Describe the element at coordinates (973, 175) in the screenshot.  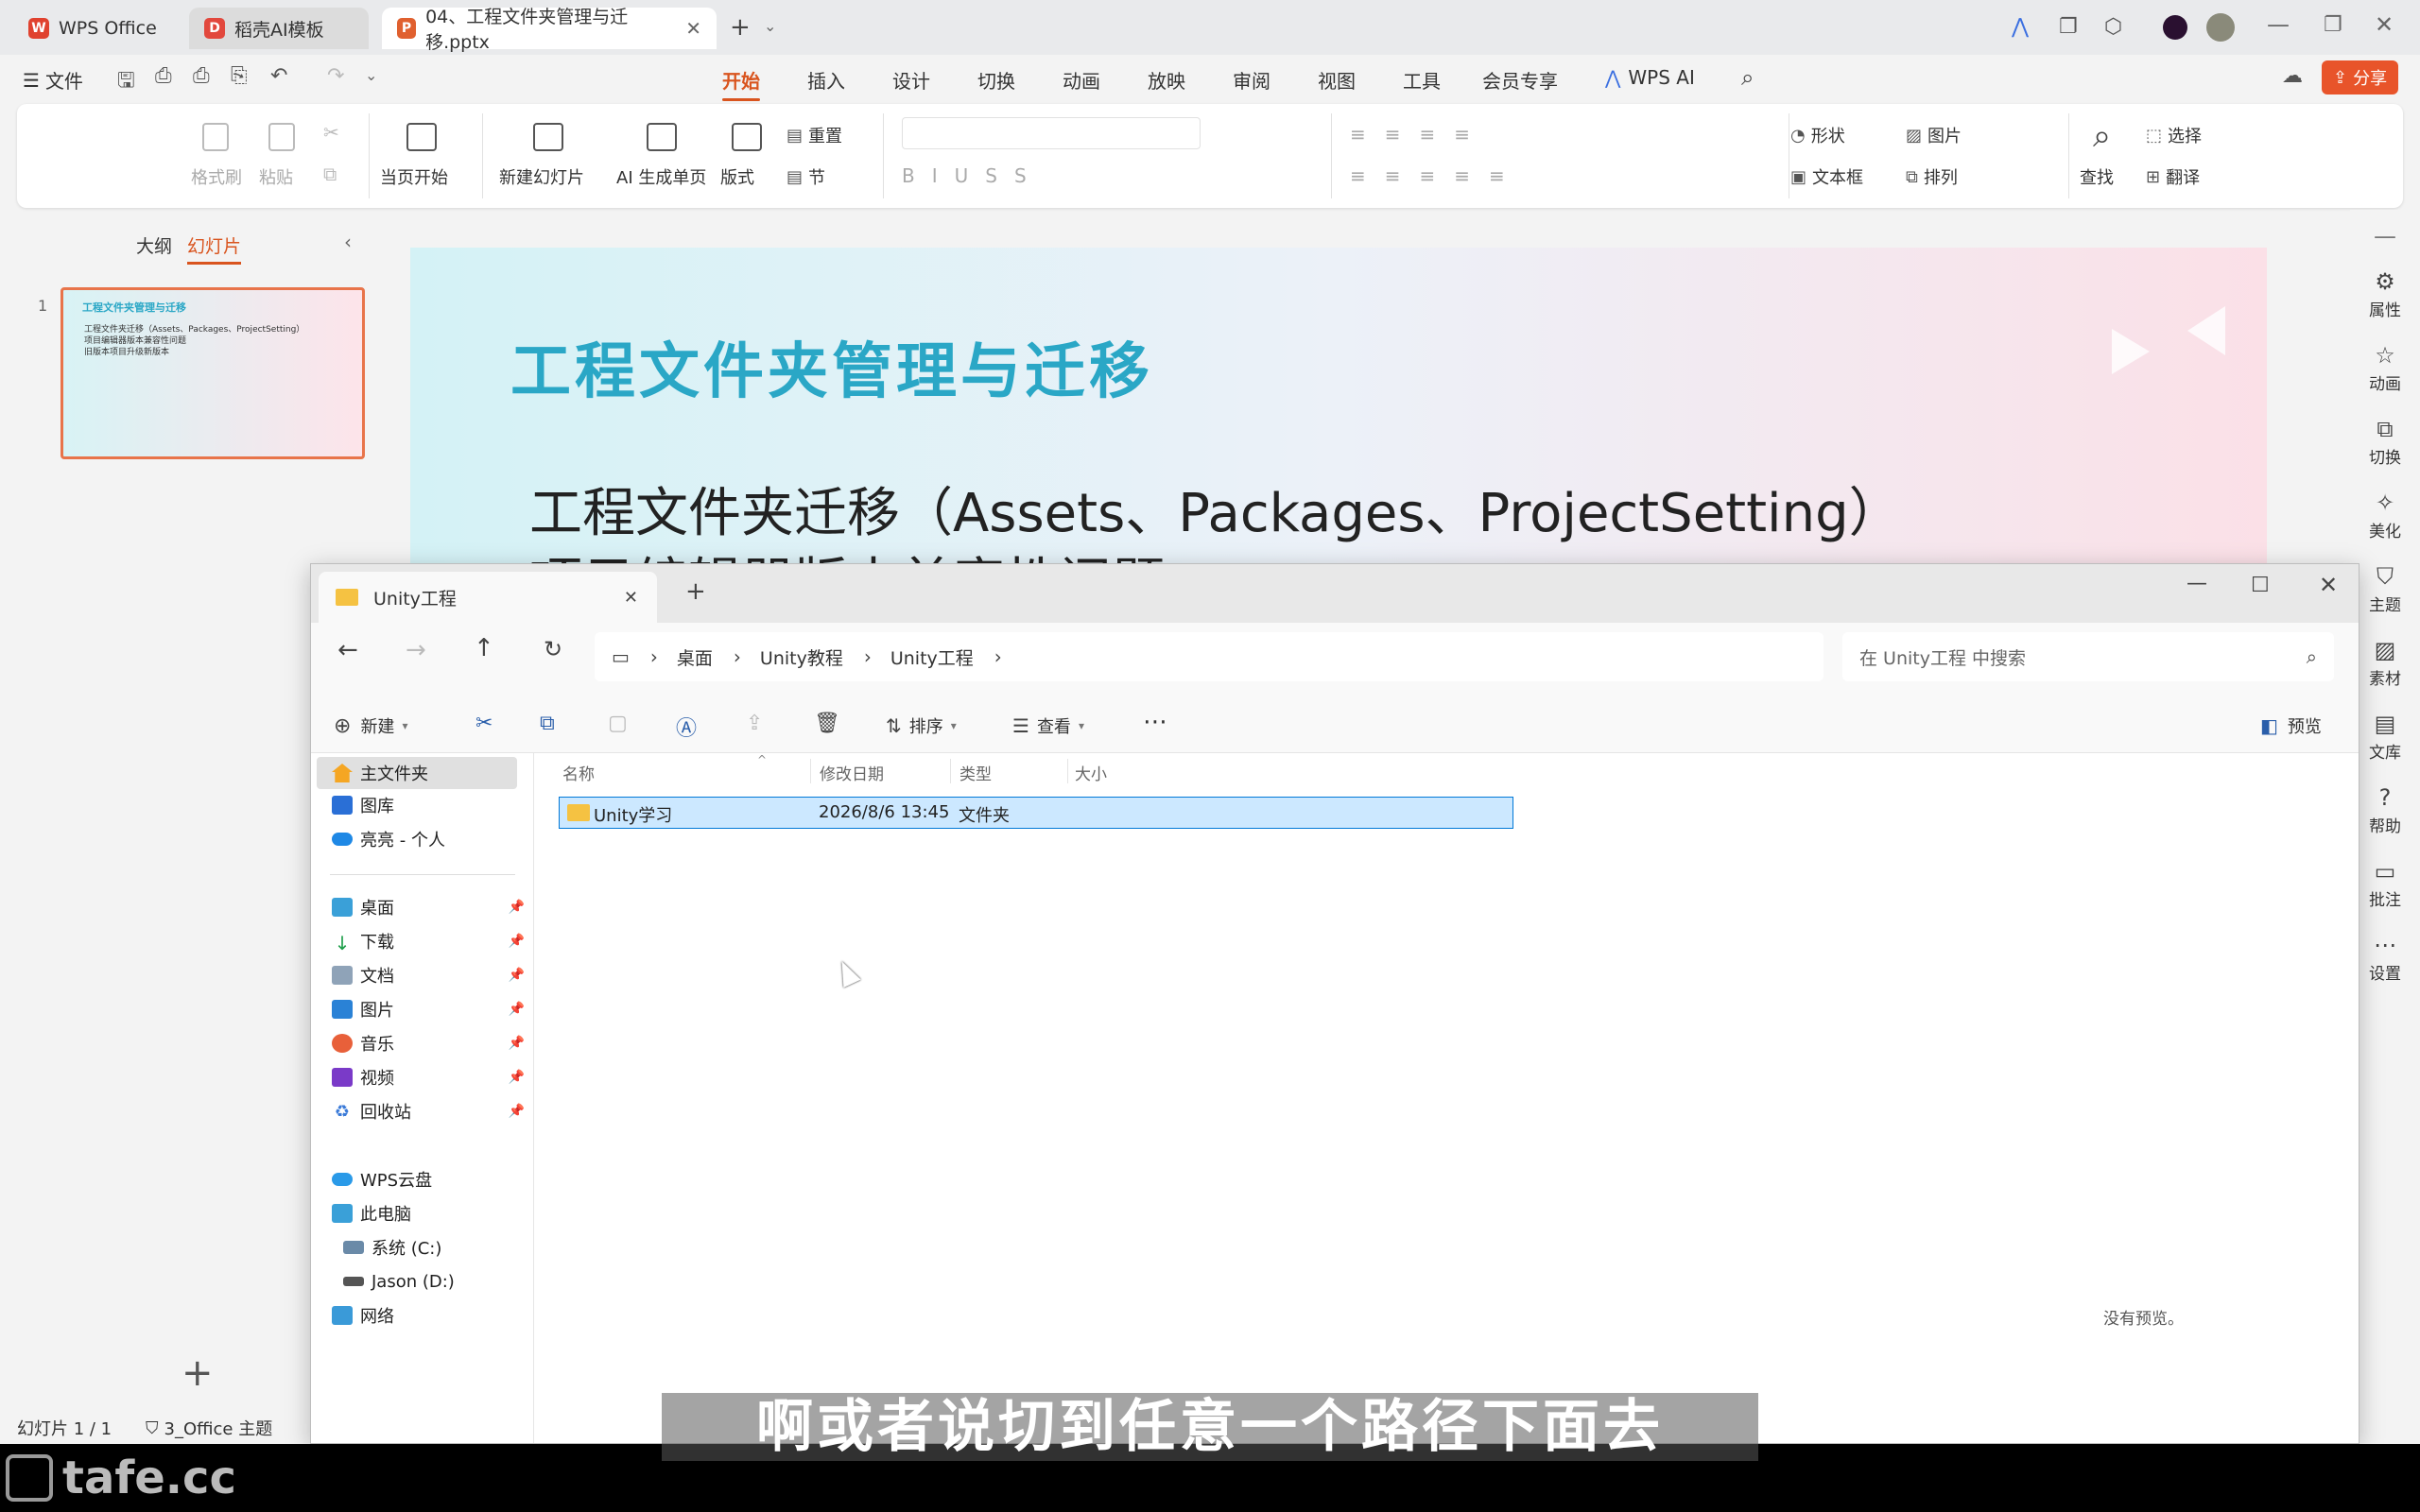
I see `font-style-buttons: BIUSS` at that location.